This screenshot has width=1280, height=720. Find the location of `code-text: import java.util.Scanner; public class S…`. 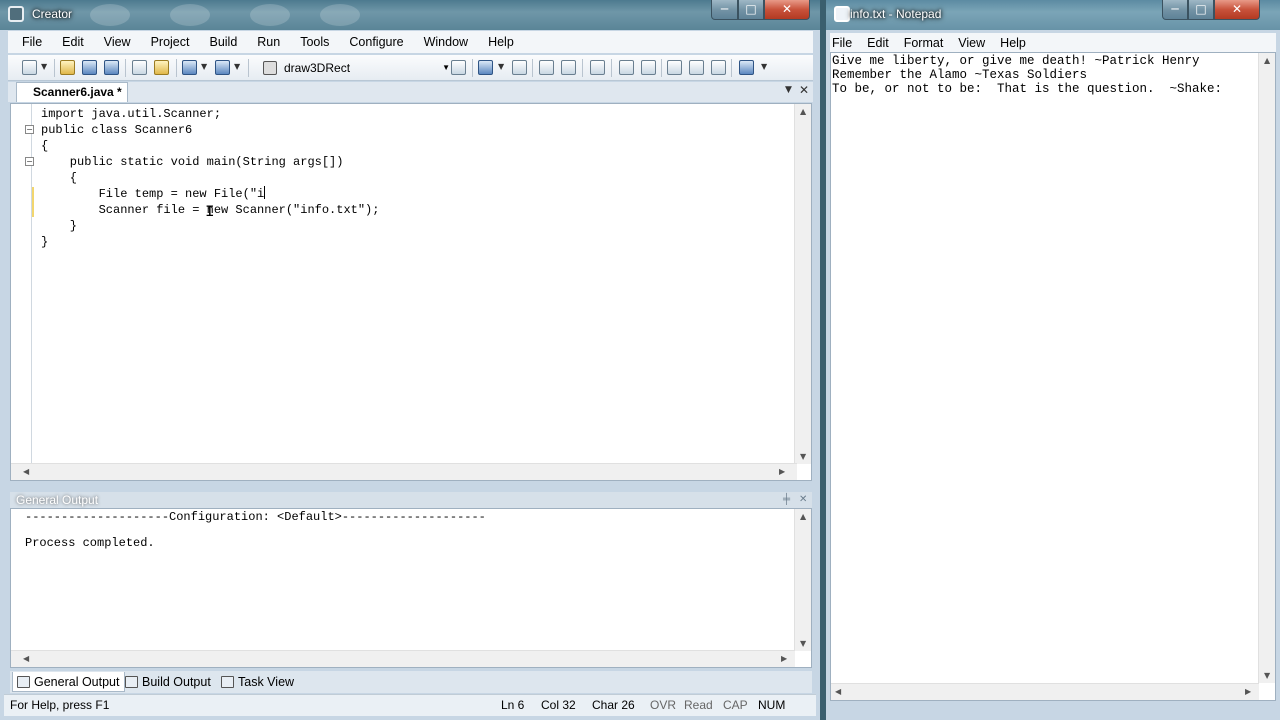

code-text: import java.util.Scanner; public class S… is located at coordinates (210, 178).